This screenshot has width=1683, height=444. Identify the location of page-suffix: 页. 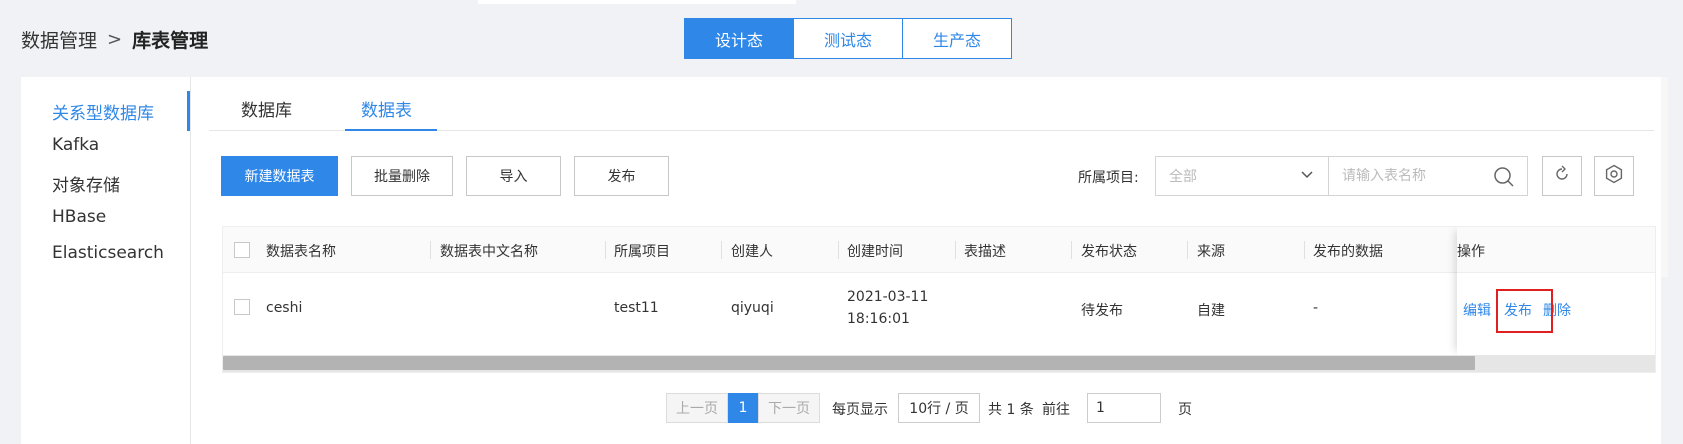
(1185, 410).